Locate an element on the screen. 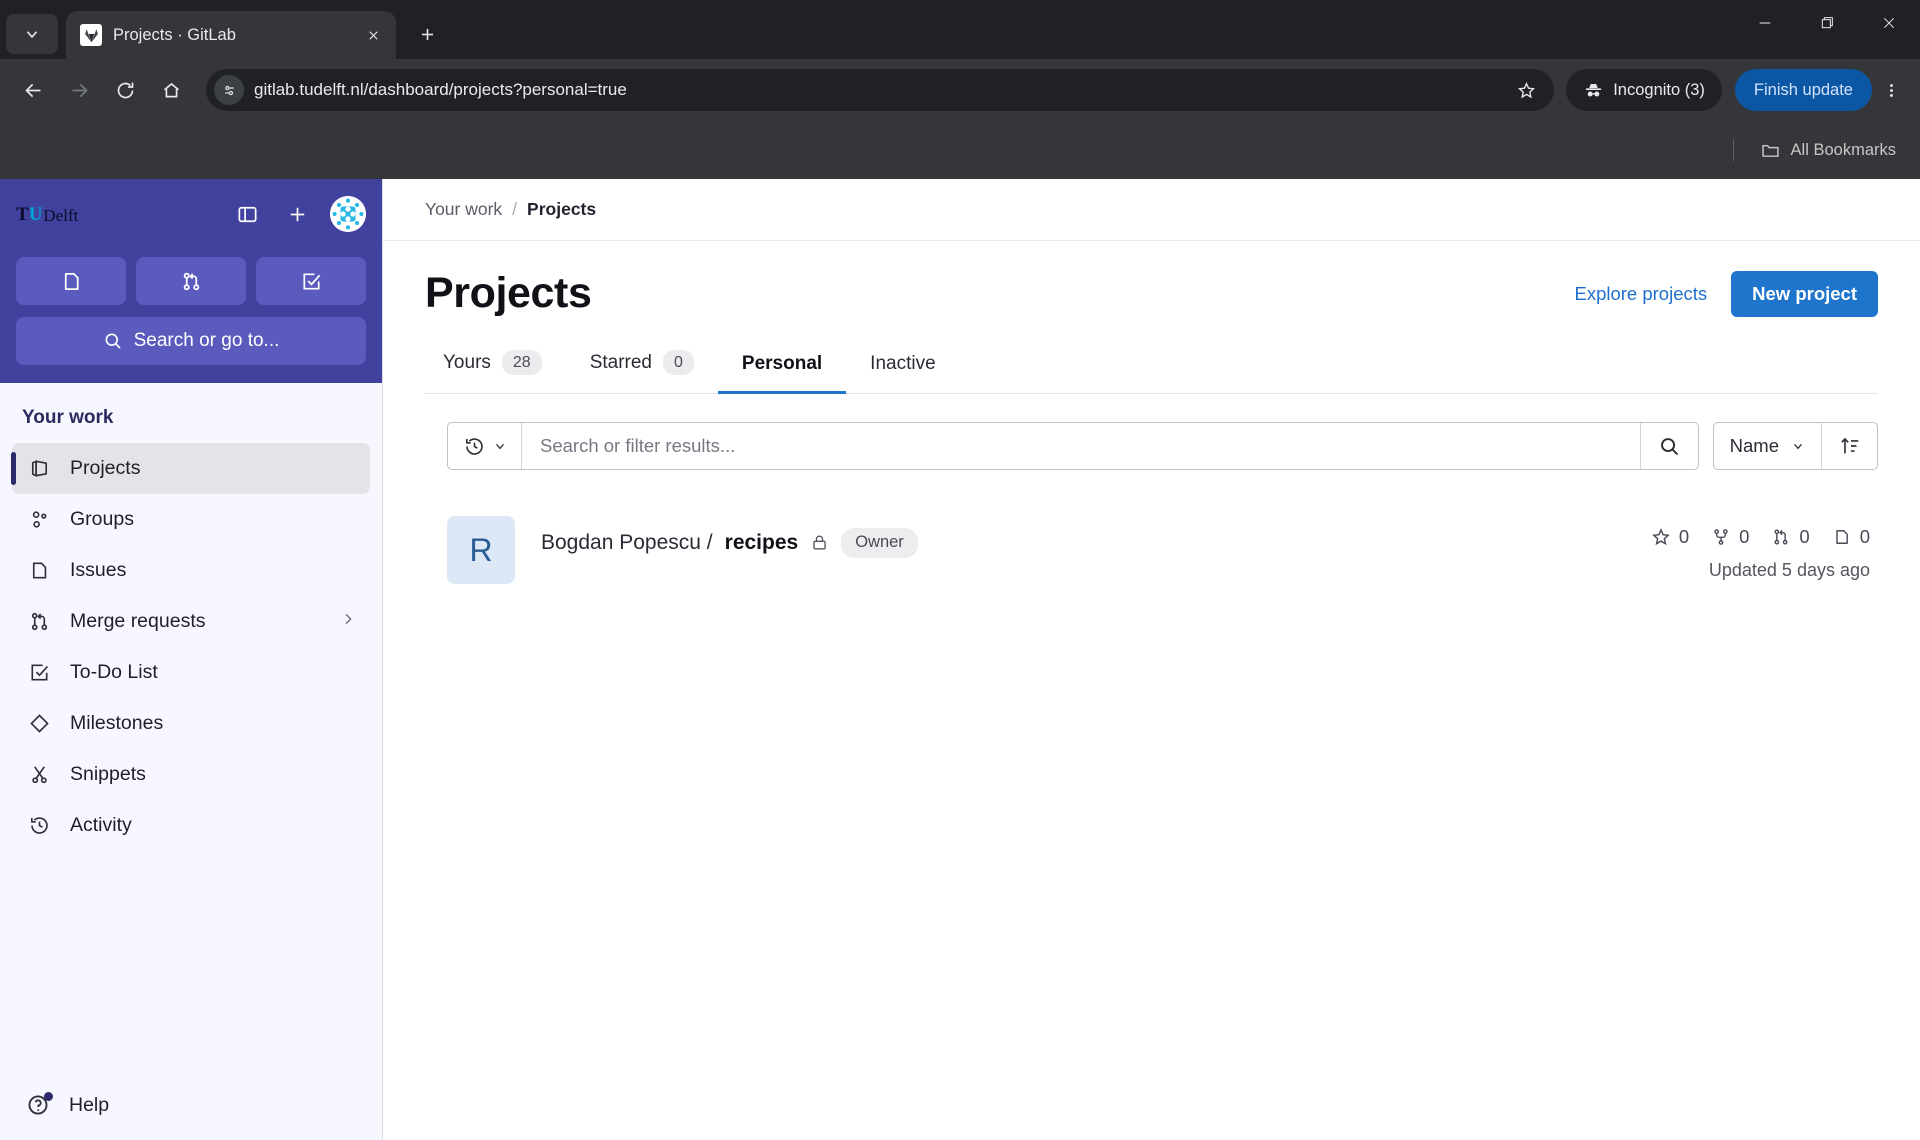 This screenshot has height=1140, width=1920. gitlab-favicon is located at coordinates (91, 35).